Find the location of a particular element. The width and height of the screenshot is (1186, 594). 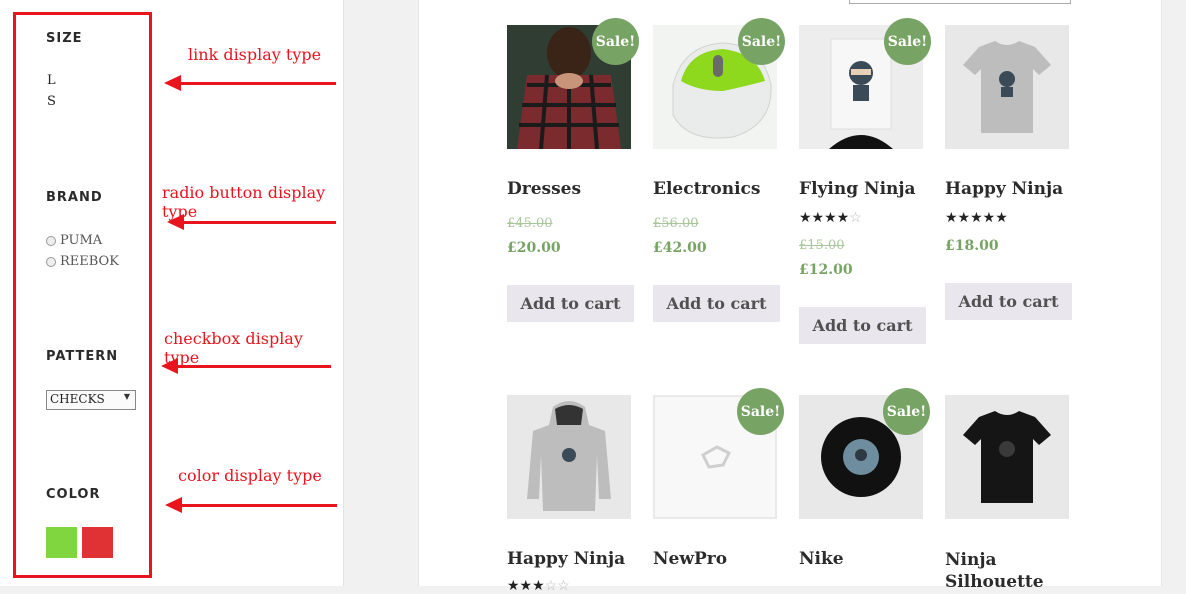

pattern-filter-title: PATTERN is located at coordinates (82, 356).